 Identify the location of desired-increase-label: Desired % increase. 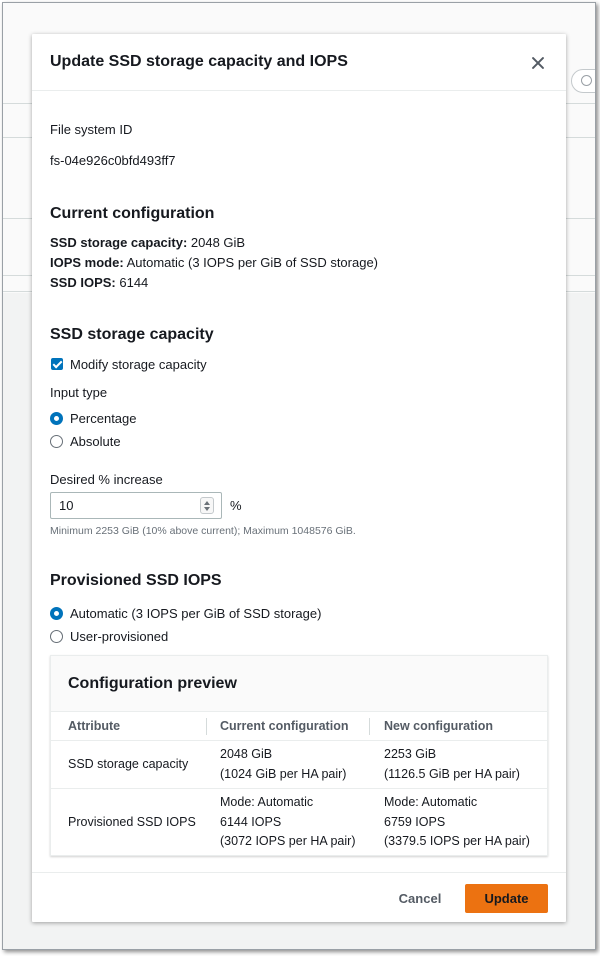
(106, 479).